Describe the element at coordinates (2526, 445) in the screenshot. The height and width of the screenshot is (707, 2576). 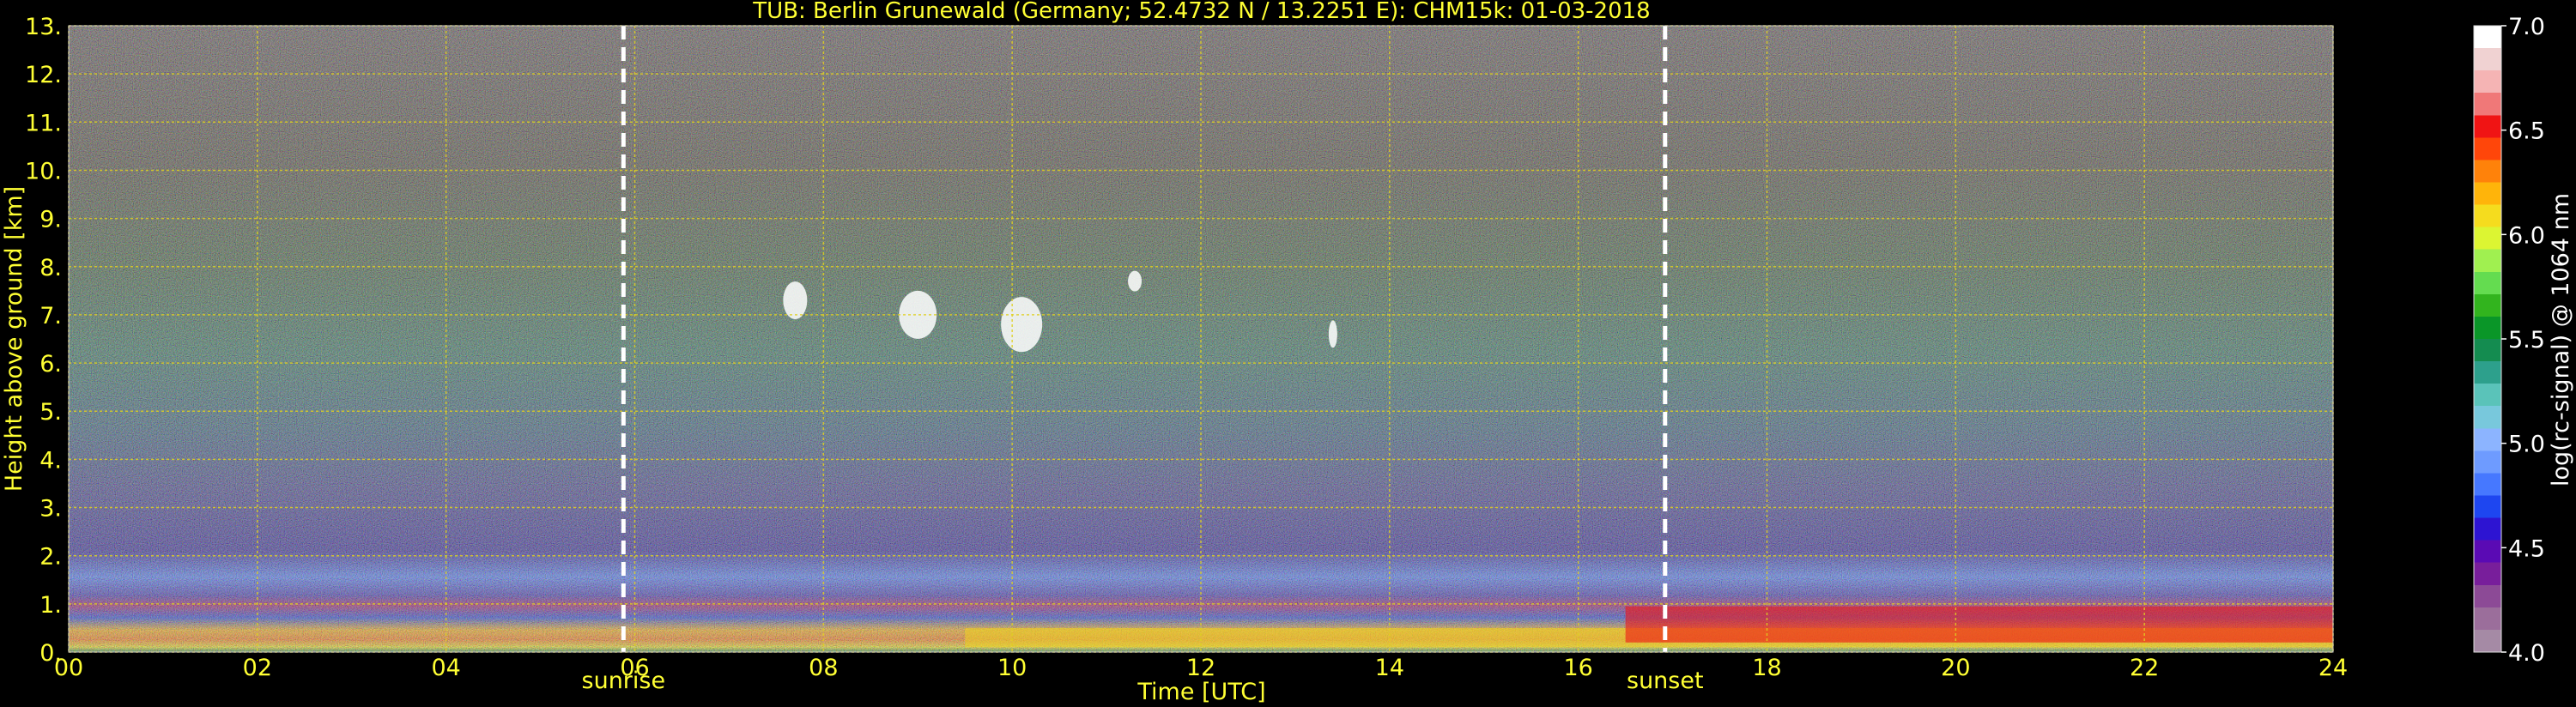
I see `colorbar-tick-label: 5.0` at that location.